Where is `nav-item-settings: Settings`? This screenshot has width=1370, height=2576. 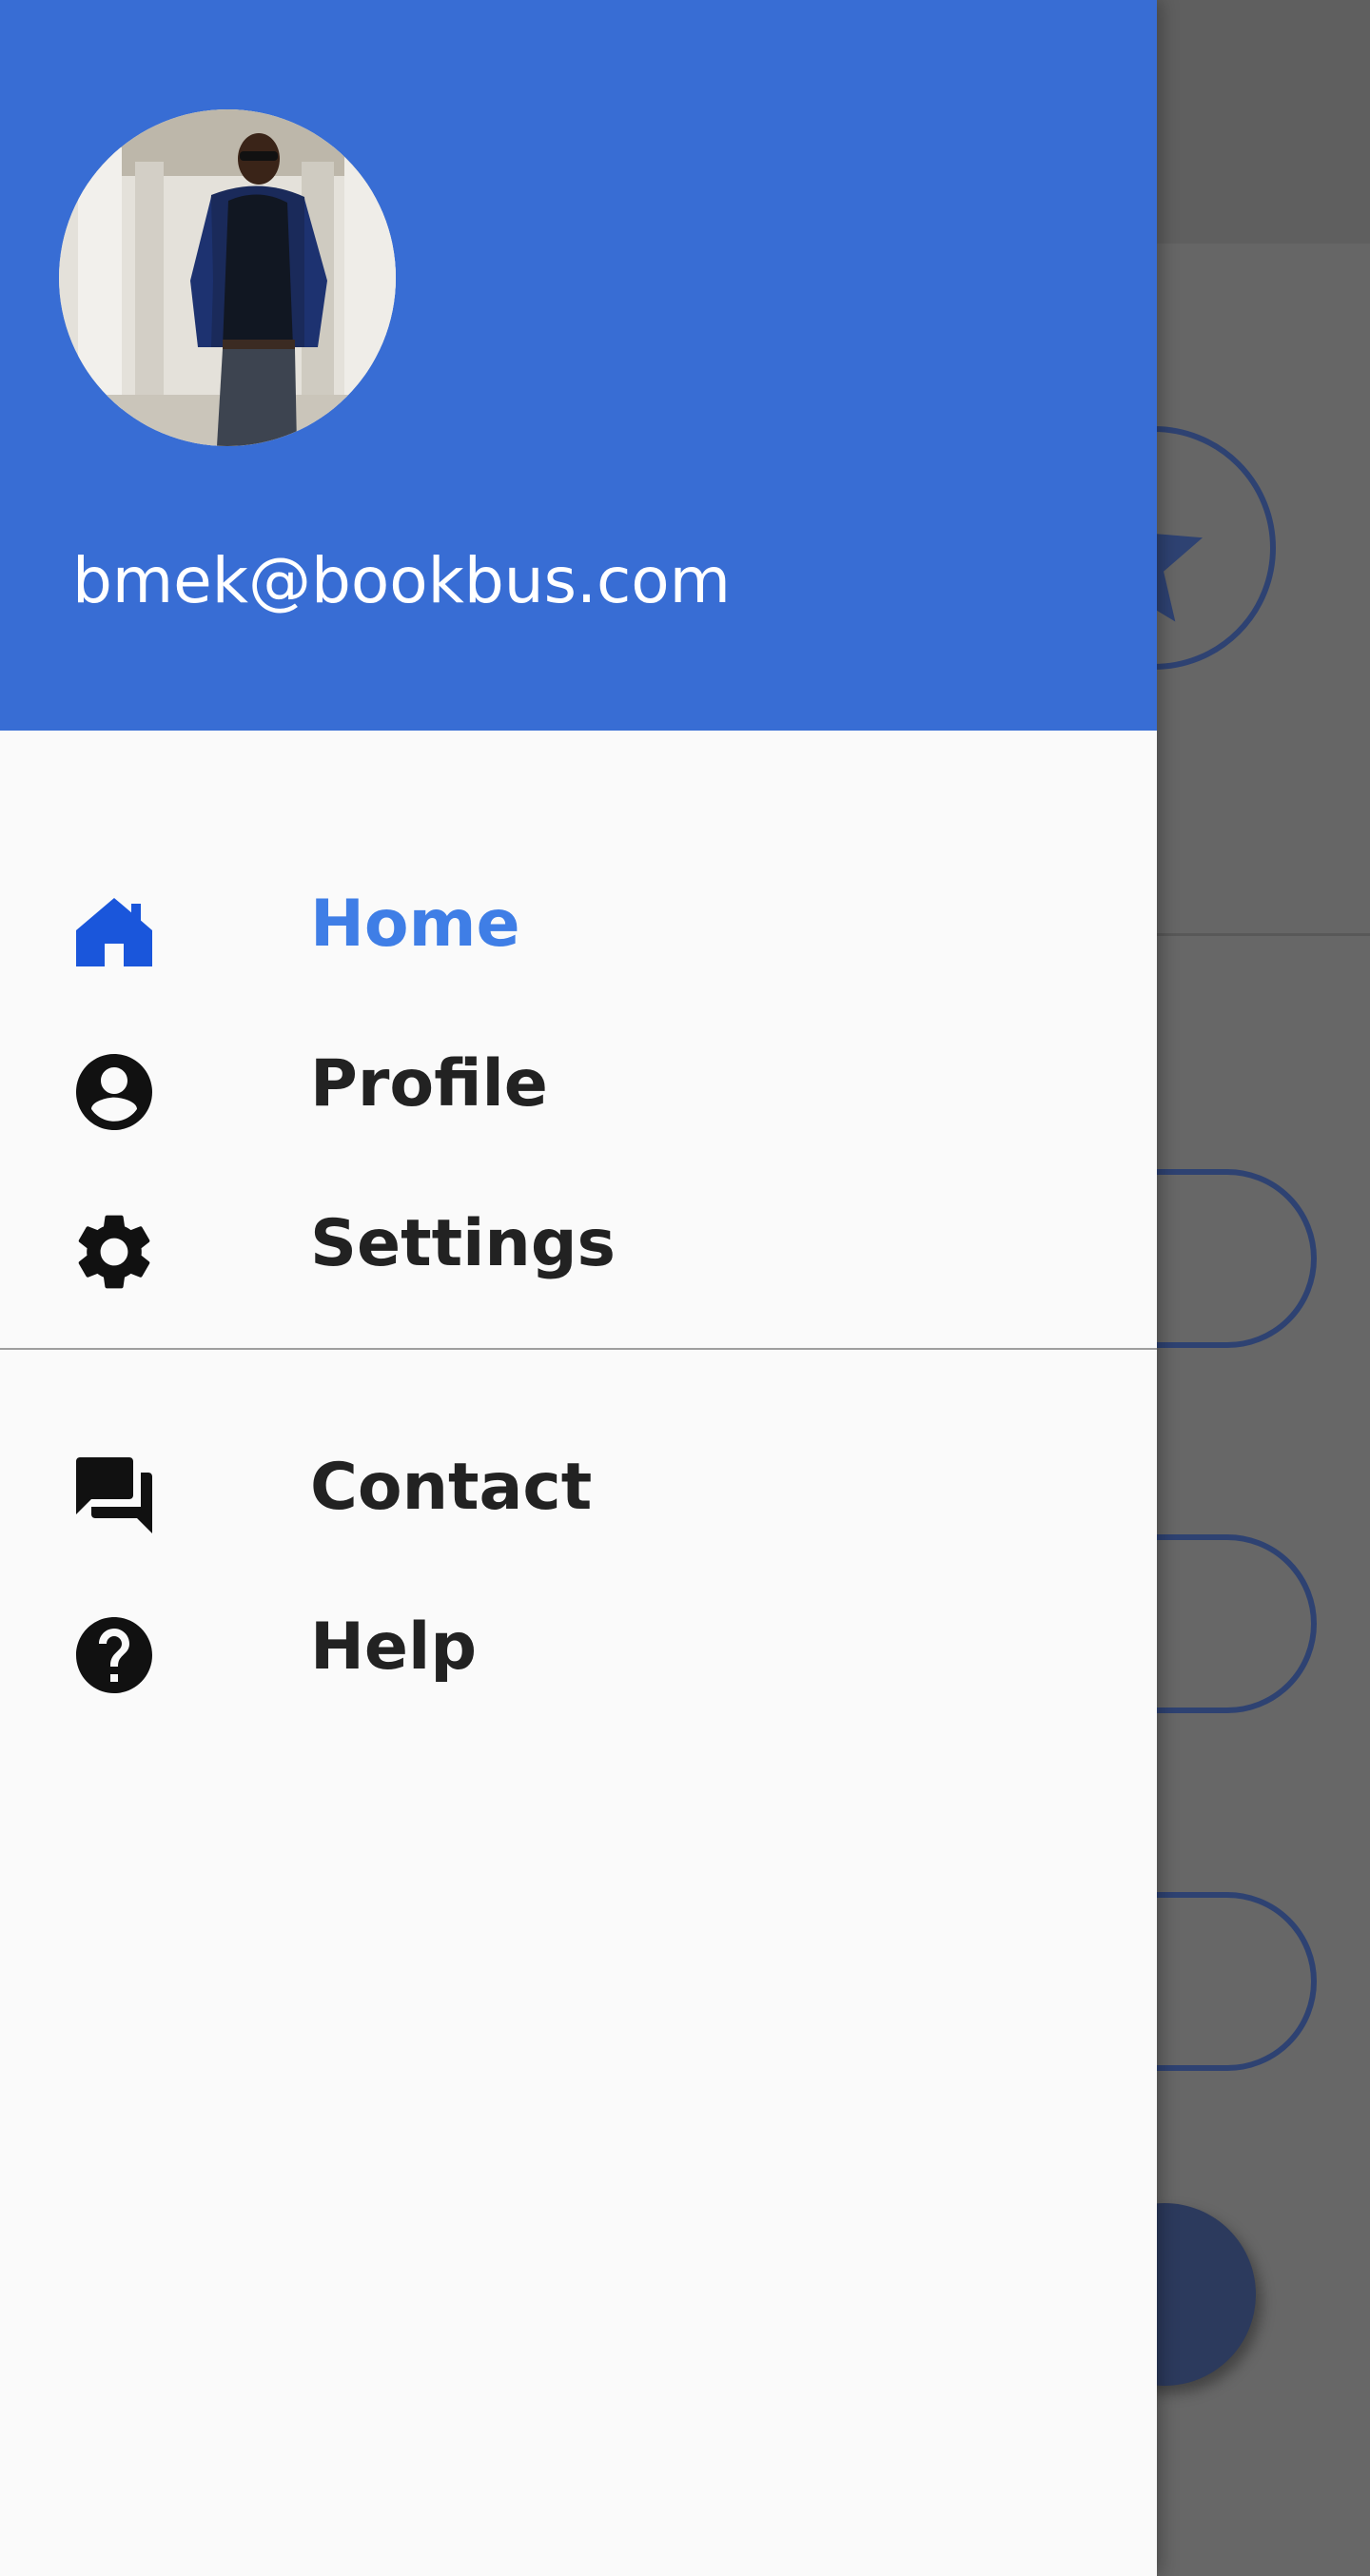 nav-item-settings: Settings is located at coordinates (578, 1244).